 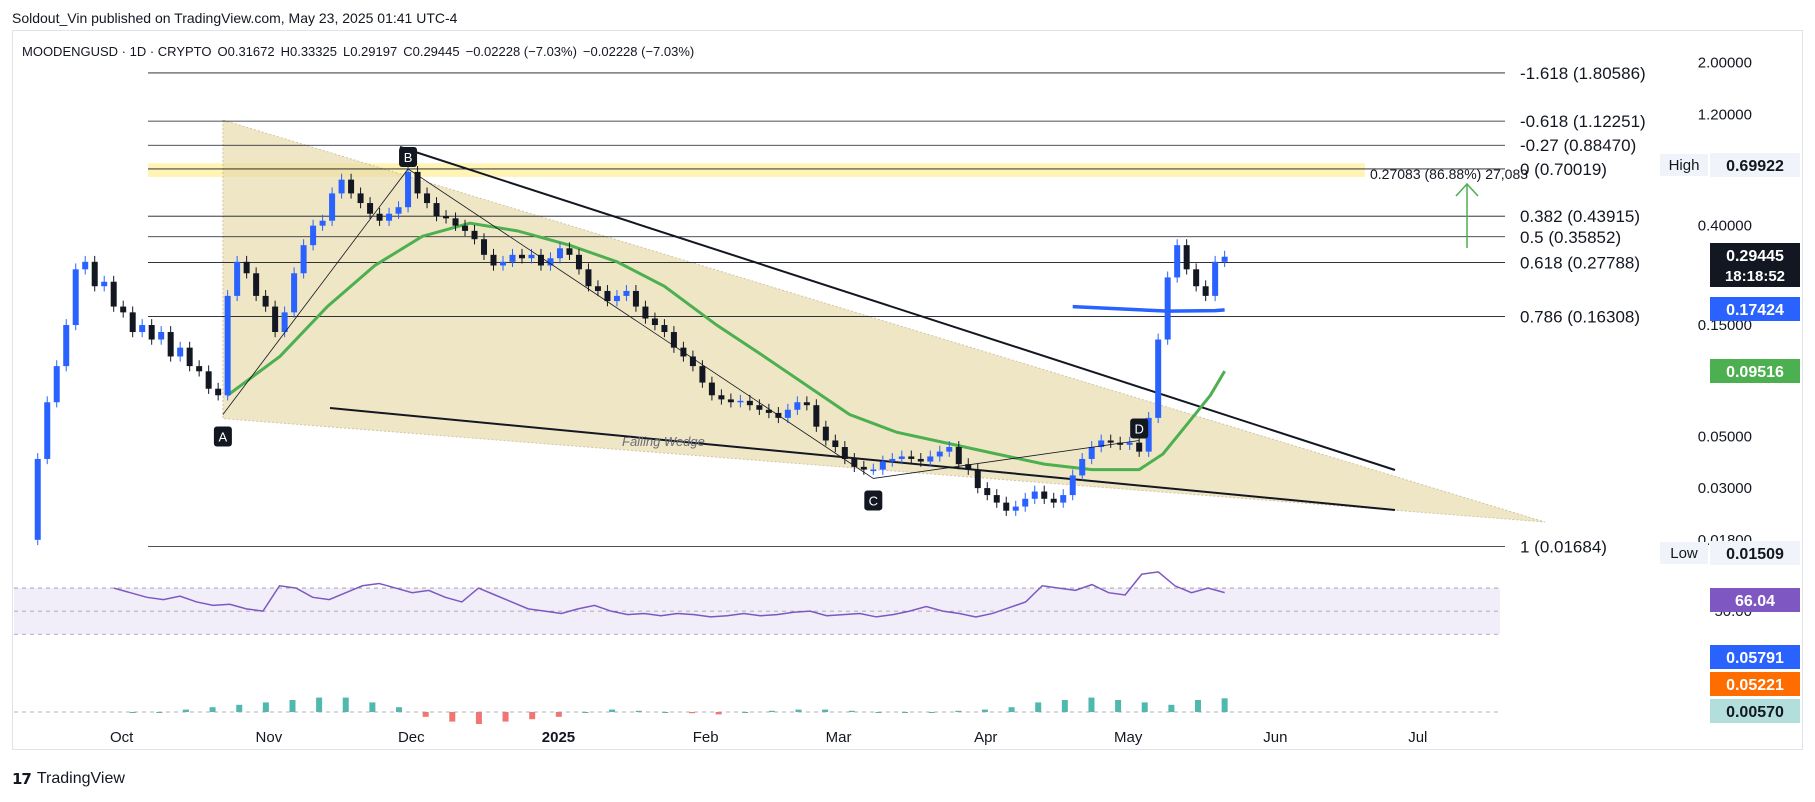 What do you see at coordinates (1725, 63) in the screenshot?
I see `y-axis-tick-label: 2.00000` at bounding box center [1725, 63].